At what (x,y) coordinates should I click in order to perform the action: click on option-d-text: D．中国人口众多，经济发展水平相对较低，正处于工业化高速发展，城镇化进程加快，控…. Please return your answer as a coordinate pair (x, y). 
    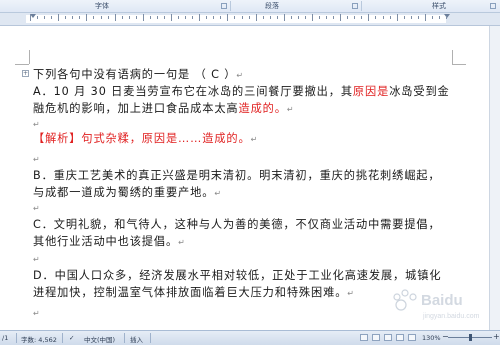
    Looking at the image, I should click on (237, 284).